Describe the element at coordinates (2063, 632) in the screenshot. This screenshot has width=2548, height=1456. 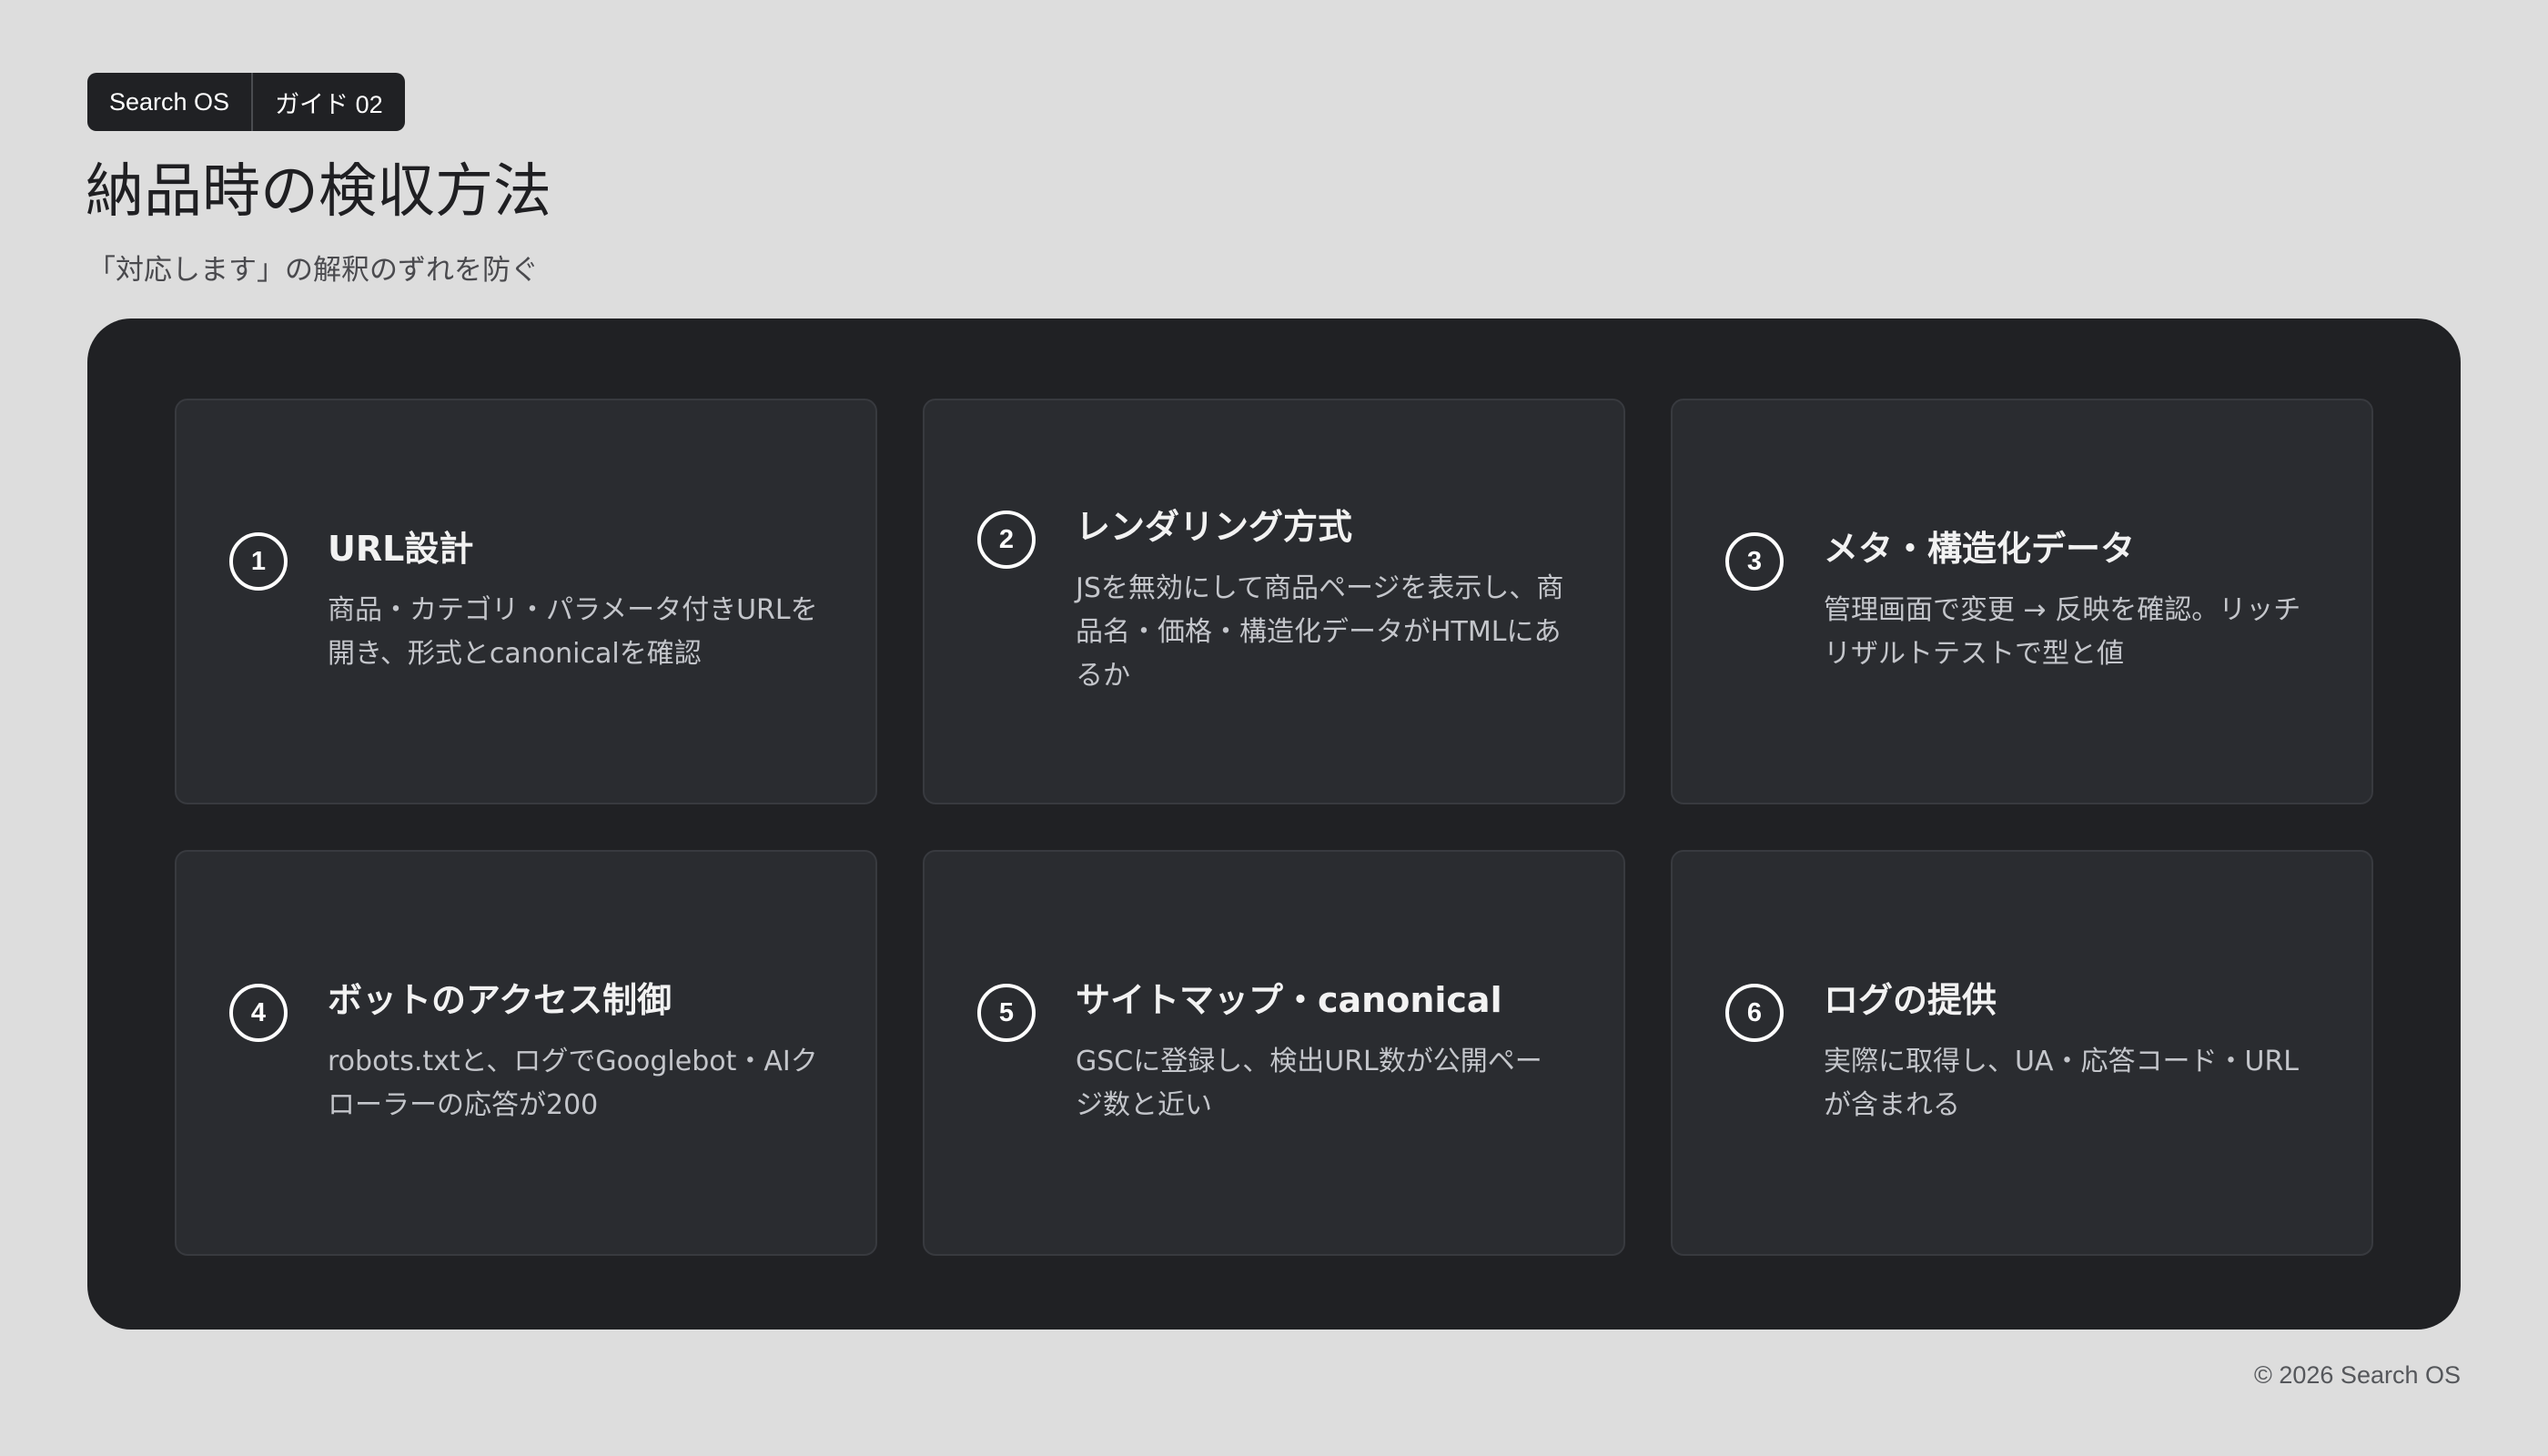
I see `check-card-description: 管理画面で変更 → 反映を確認。リッチリザルトテストで型と値` at that location.